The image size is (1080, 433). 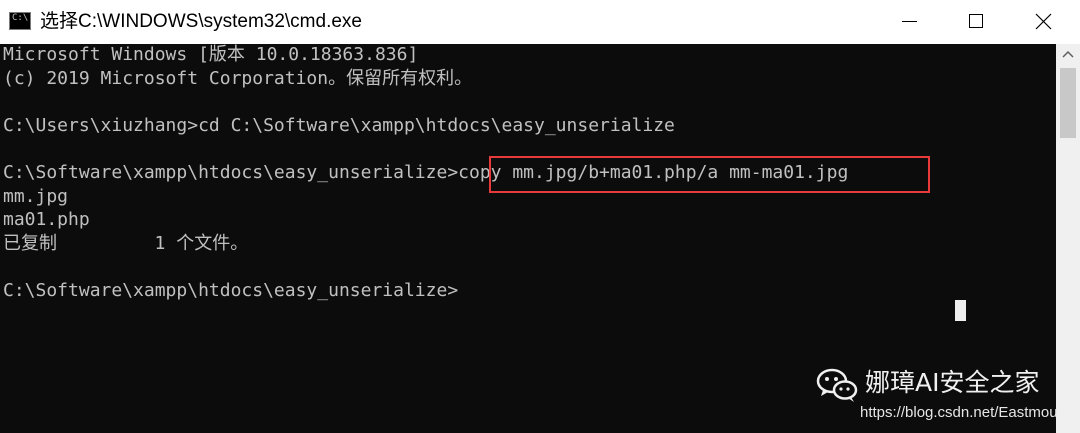 What do you see at coordinates (211, 54) in the screenshot?
I see `console-line: Microsoft Windows [版本 10.0.18363.836]` at bounding box center [211, 54].